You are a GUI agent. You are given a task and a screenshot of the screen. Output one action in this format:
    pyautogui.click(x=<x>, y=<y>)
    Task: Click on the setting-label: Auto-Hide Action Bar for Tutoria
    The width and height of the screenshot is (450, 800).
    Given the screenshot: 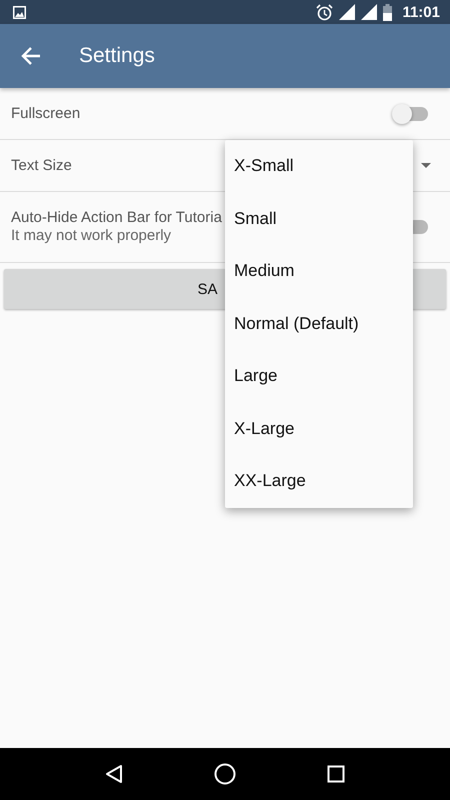 What is the action you would take?
    pyautogui.click(x=116, y=218)
    